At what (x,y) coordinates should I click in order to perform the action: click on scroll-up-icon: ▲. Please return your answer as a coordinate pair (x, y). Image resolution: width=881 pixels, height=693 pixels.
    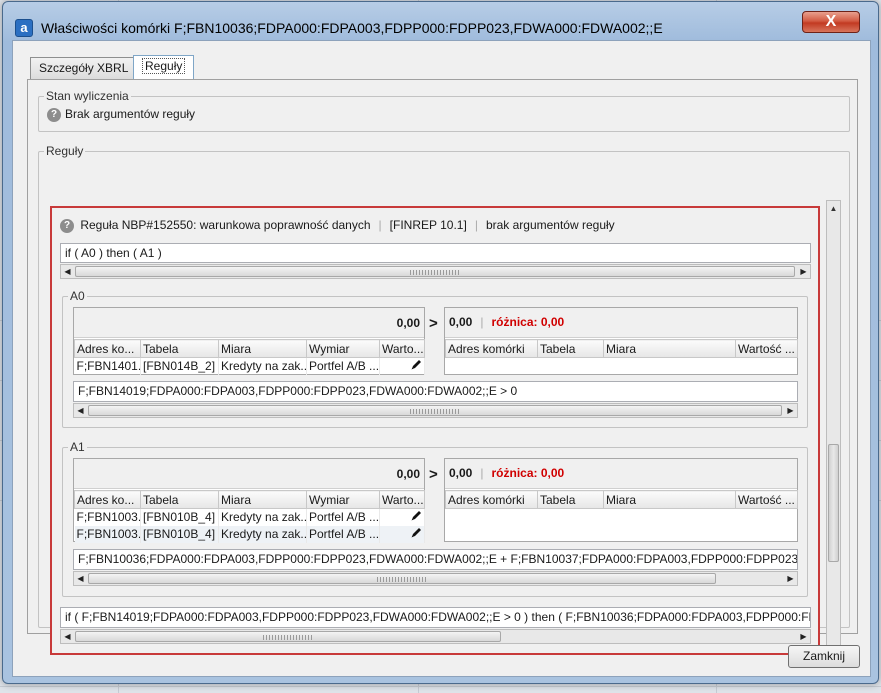
    Looking at the image, I should click on (833, 208).